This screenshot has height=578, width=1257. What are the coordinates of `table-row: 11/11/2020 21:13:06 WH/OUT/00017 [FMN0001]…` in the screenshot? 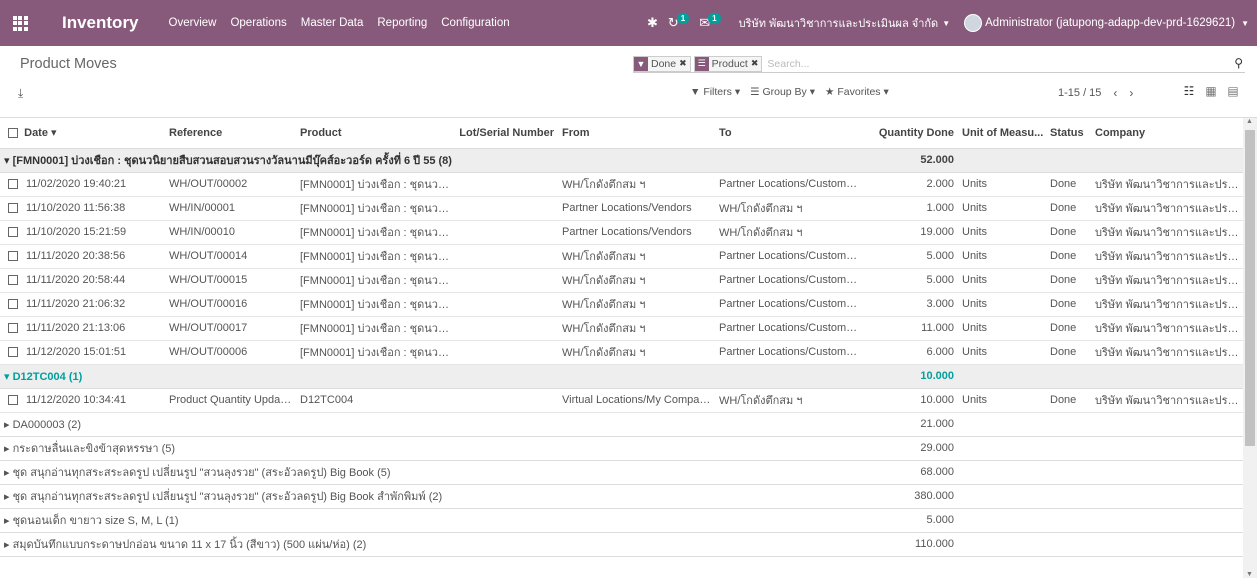 It's located at (621, 328).